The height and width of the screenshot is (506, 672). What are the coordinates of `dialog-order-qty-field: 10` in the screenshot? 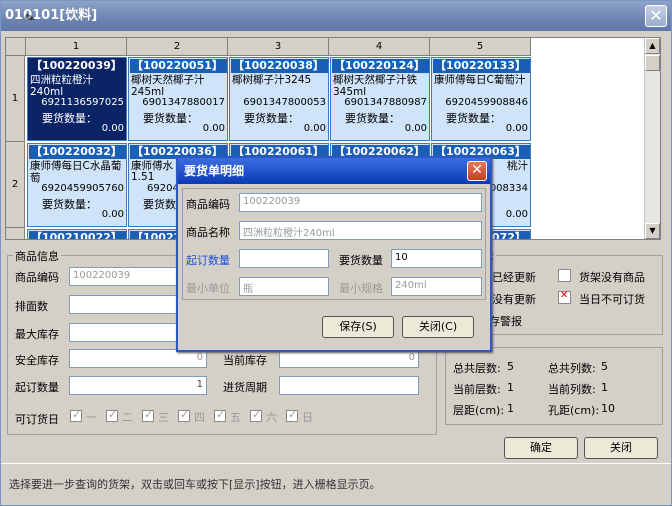 It's located at (436, 258).